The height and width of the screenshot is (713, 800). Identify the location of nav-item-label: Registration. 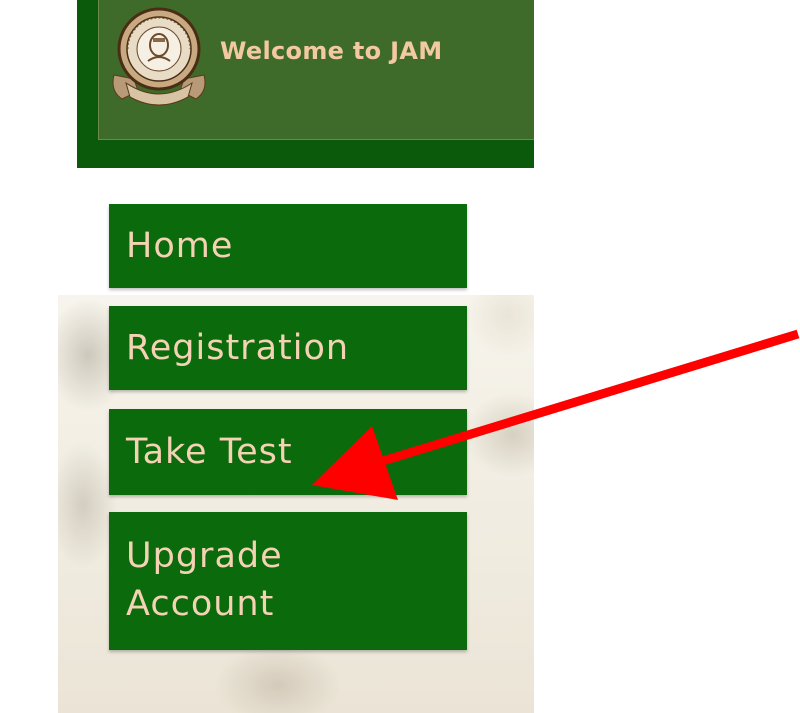
(238, 348).